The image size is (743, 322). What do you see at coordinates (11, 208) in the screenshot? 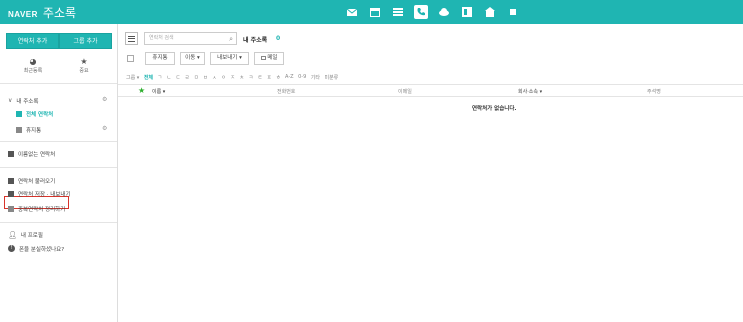
I see `merge-icon` at bounding box center [11, 208].